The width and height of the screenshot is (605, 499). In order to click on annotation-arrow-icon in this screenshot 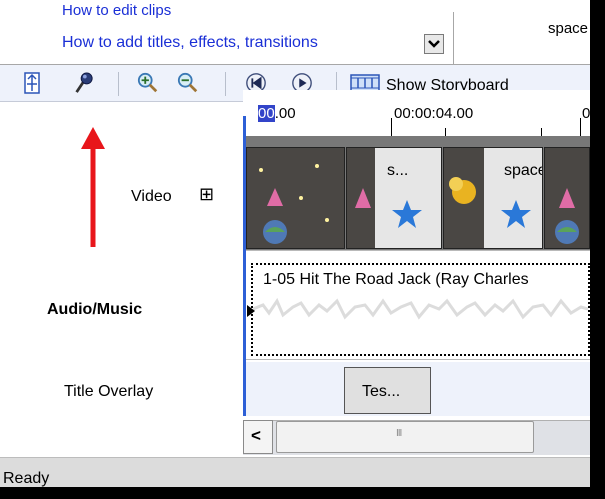, I will do `click(93, 187)`.